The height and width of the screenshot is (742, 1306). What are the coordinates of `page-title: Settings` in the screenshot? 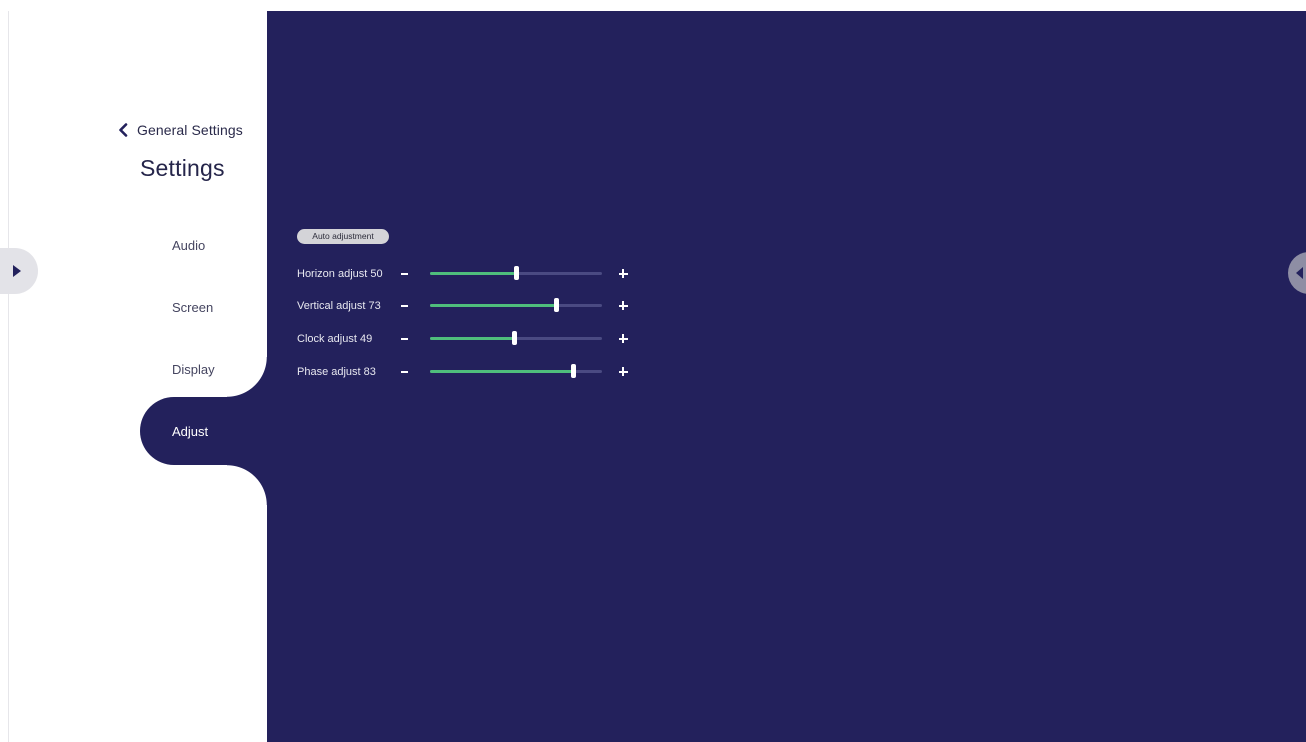 It's located at (182, 168).